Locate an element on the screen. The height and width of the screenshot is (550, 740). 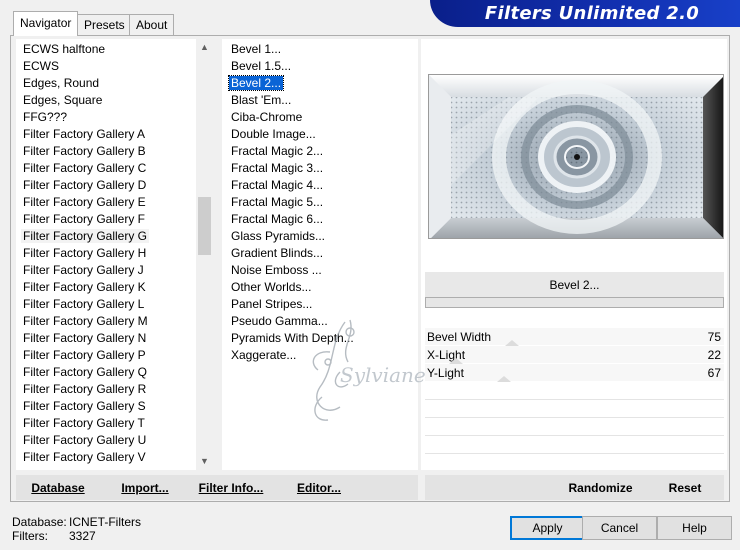
category-list-item: ECWS halftone is located at coordinates (64, 49).